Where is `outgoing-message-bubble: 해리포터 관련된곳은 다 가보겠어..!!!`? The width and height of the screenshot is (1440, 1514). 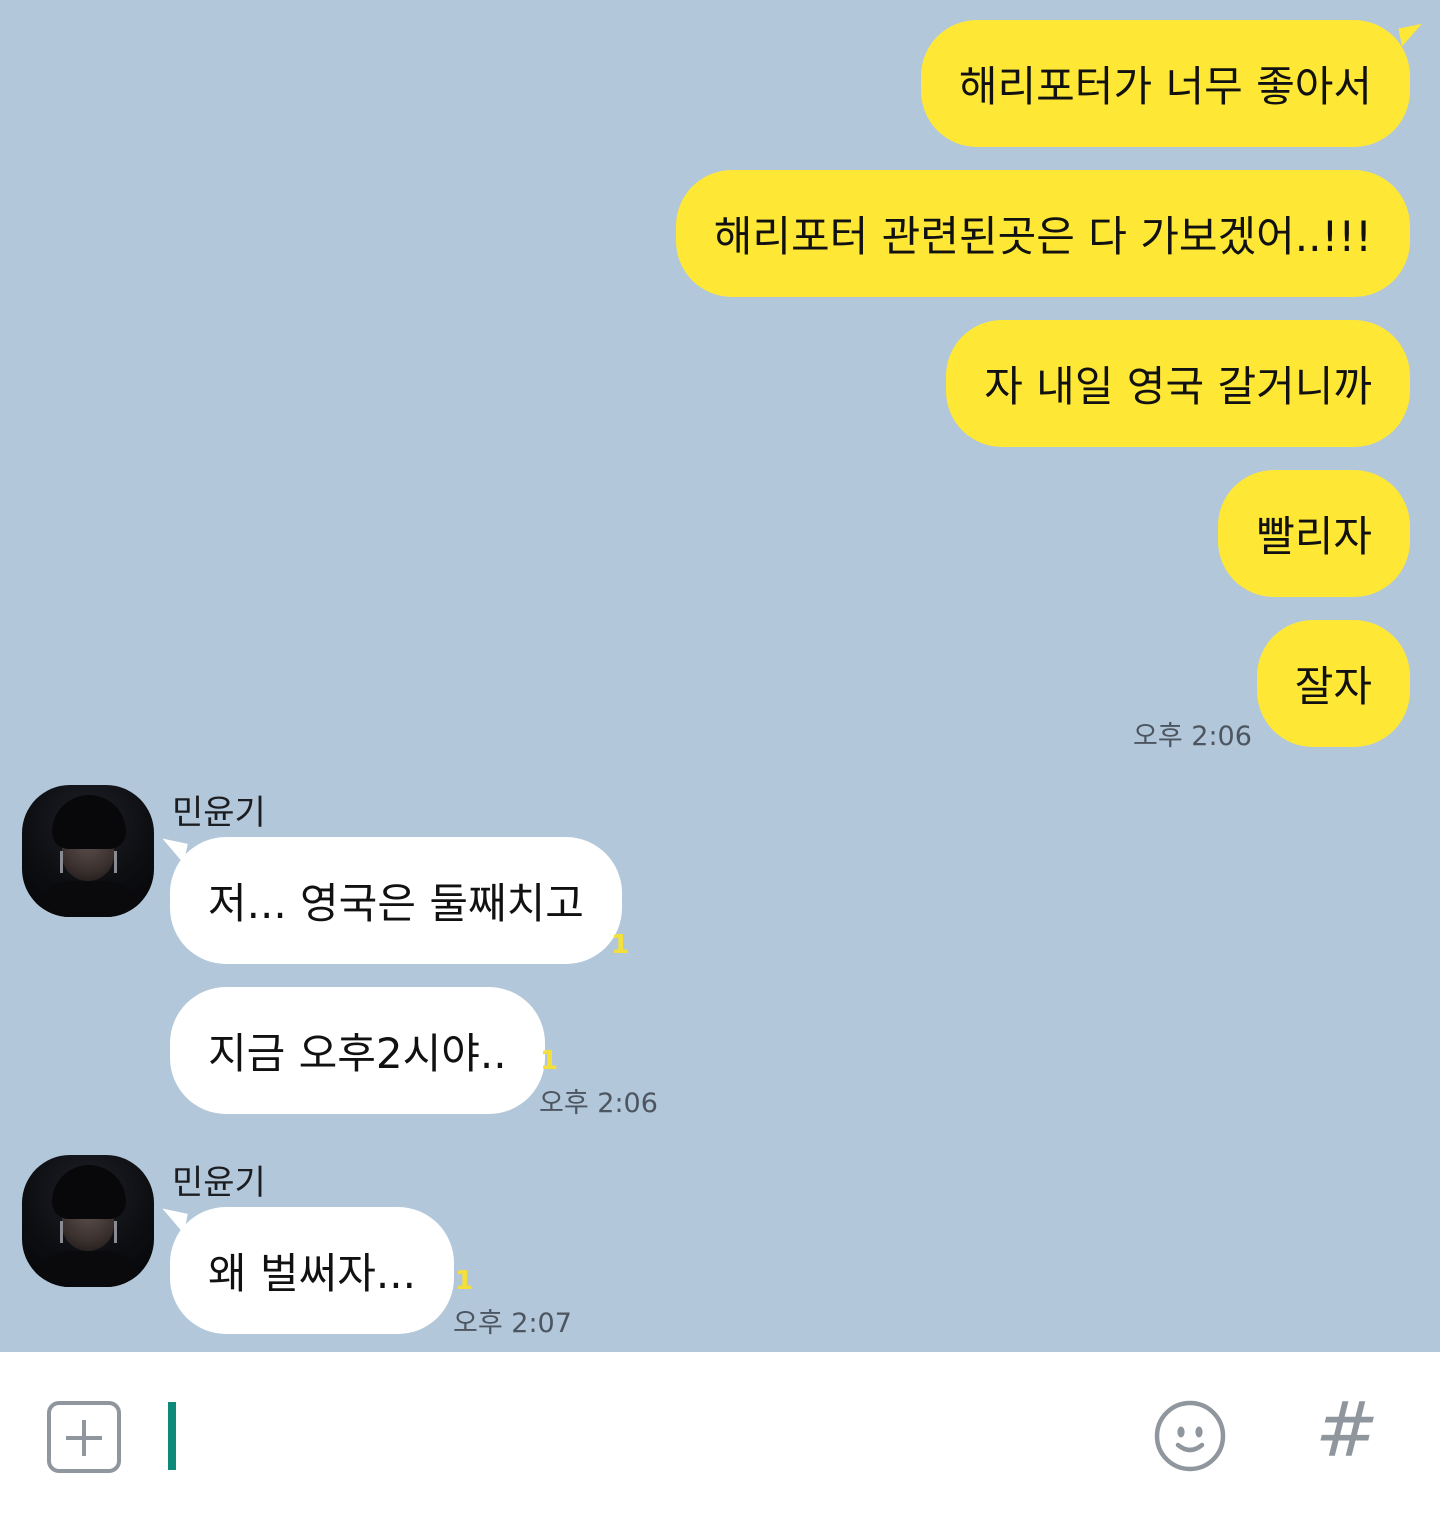 outgoing-message-bubble: 해리포터 관련된곳은 다 가보겠어..!!! is located at coordinates (1042, 233).